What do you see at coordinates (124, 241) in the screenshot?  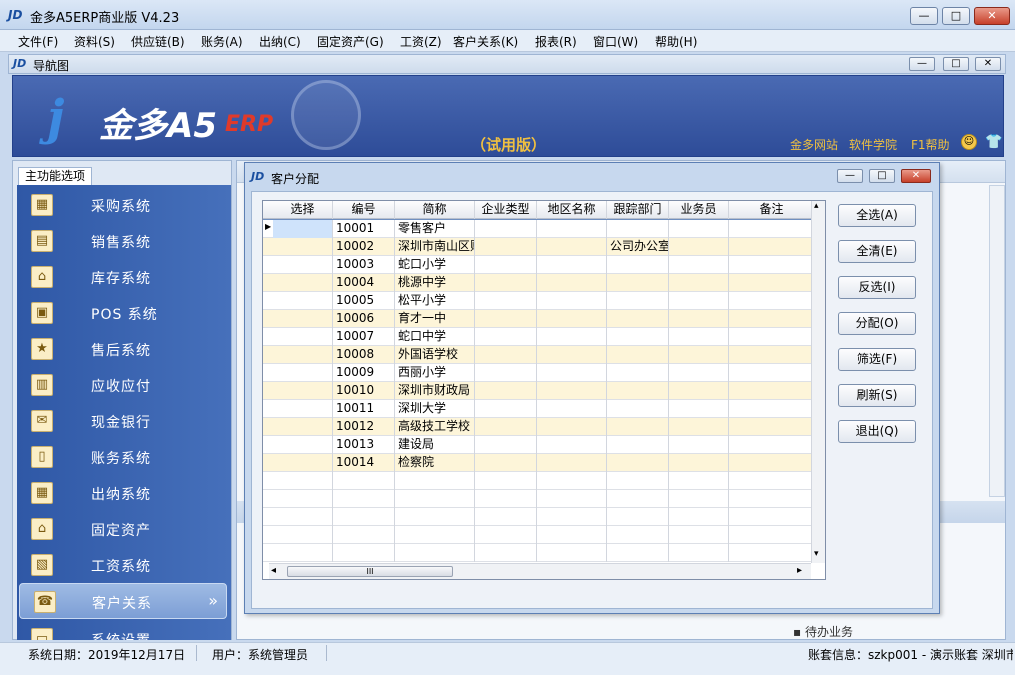 I see `sidebar-item-sales: ▤ 销售系统` at bounding box center [124, 241].